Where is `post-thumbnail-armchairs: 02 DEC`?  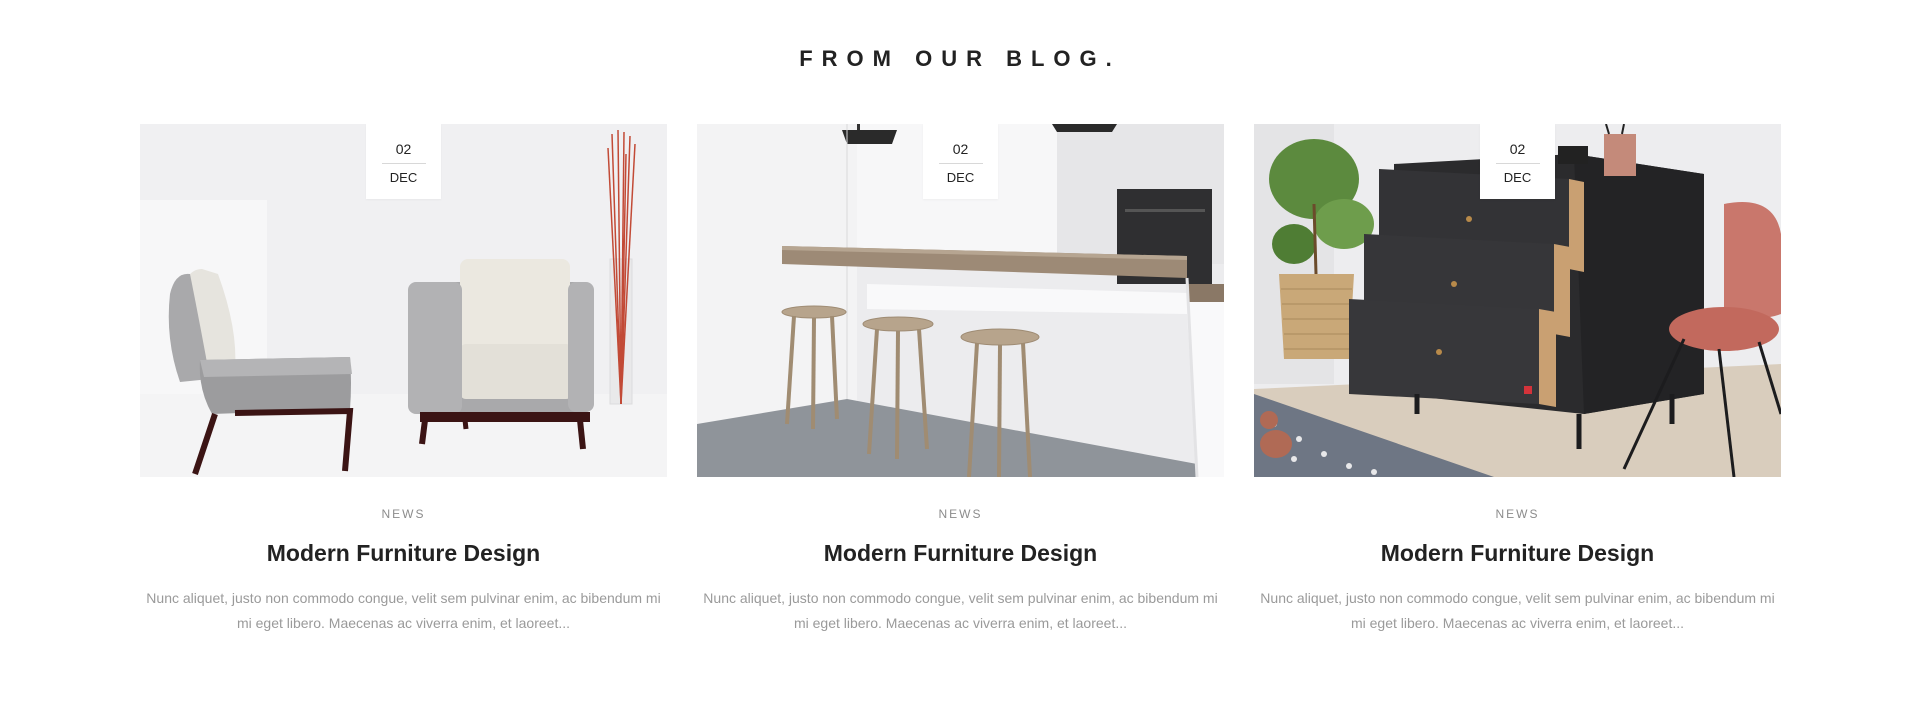 post-thumbnail-armchairs: 02 DEC is located at coordinates (403, 300).